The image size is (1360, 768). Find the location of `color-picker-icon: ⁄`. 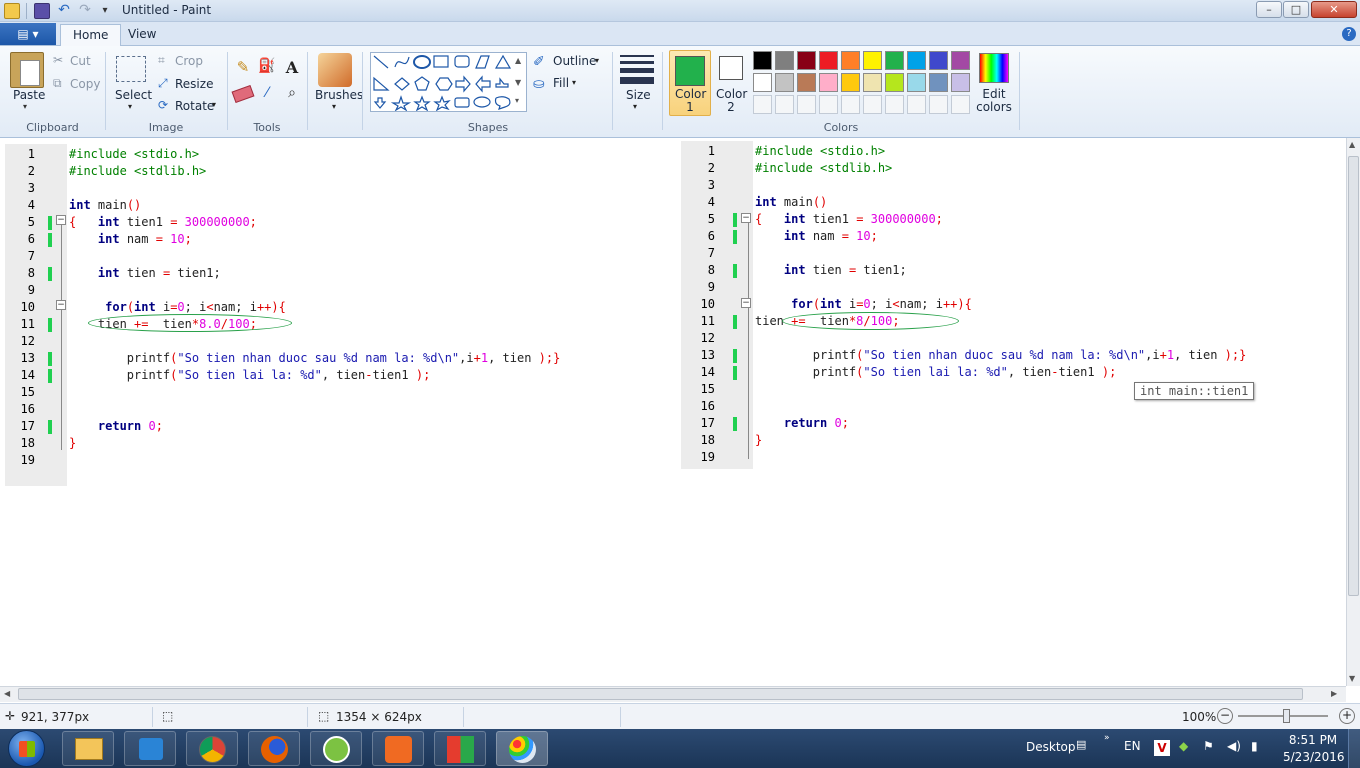

color-picker-icon: ⁄ is located at coordinates (267, 95).